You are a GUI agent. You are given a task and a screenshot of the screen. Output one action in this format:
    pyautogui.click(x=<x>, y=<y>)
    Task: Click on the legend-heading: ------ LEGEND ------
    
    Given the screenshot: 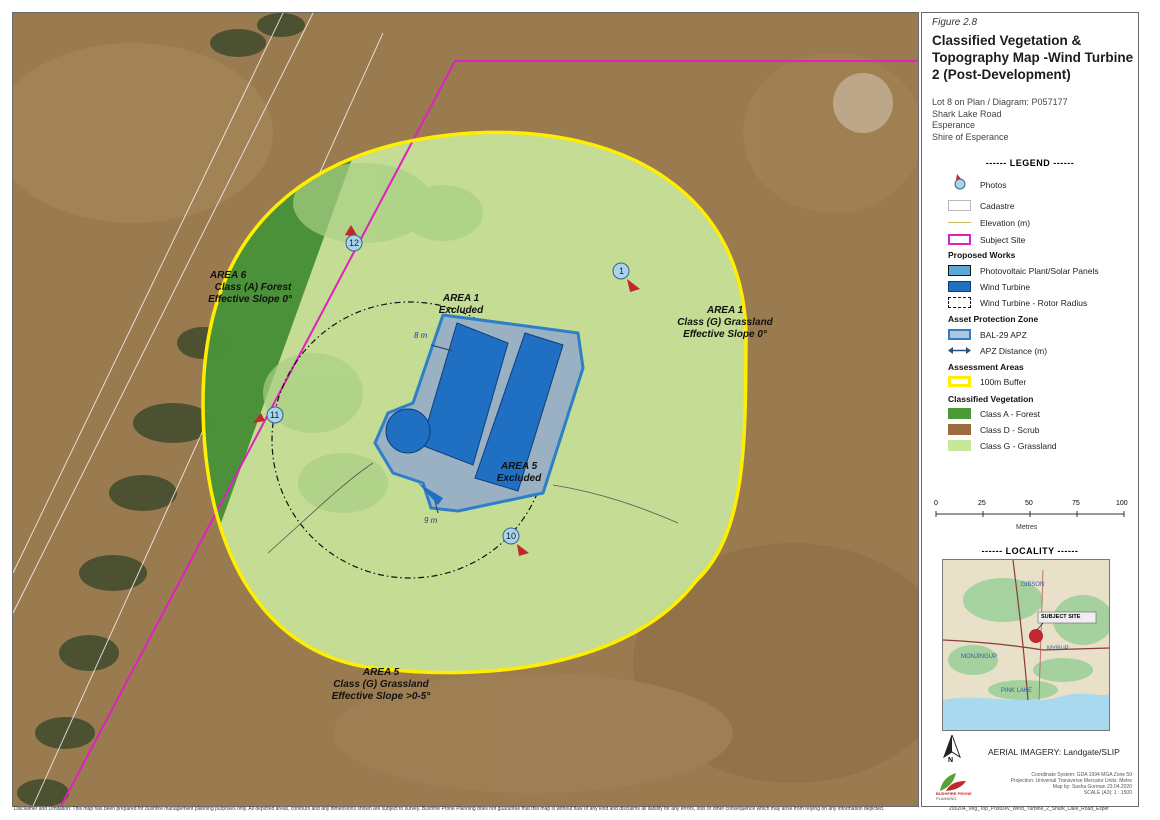 What is the action you would take?
    pyautogui.click(x=1030, y=163)
    